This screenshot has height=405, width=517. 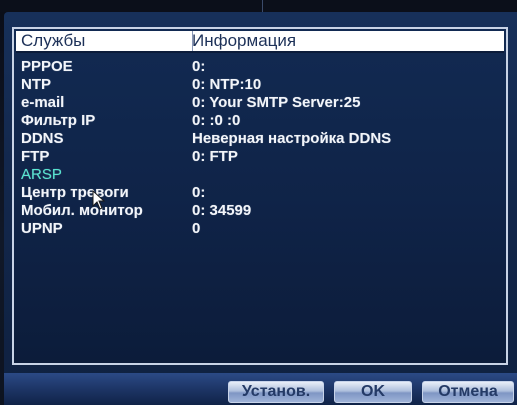 I want to click on service-name: ARSP, so click(x=41, y=174).